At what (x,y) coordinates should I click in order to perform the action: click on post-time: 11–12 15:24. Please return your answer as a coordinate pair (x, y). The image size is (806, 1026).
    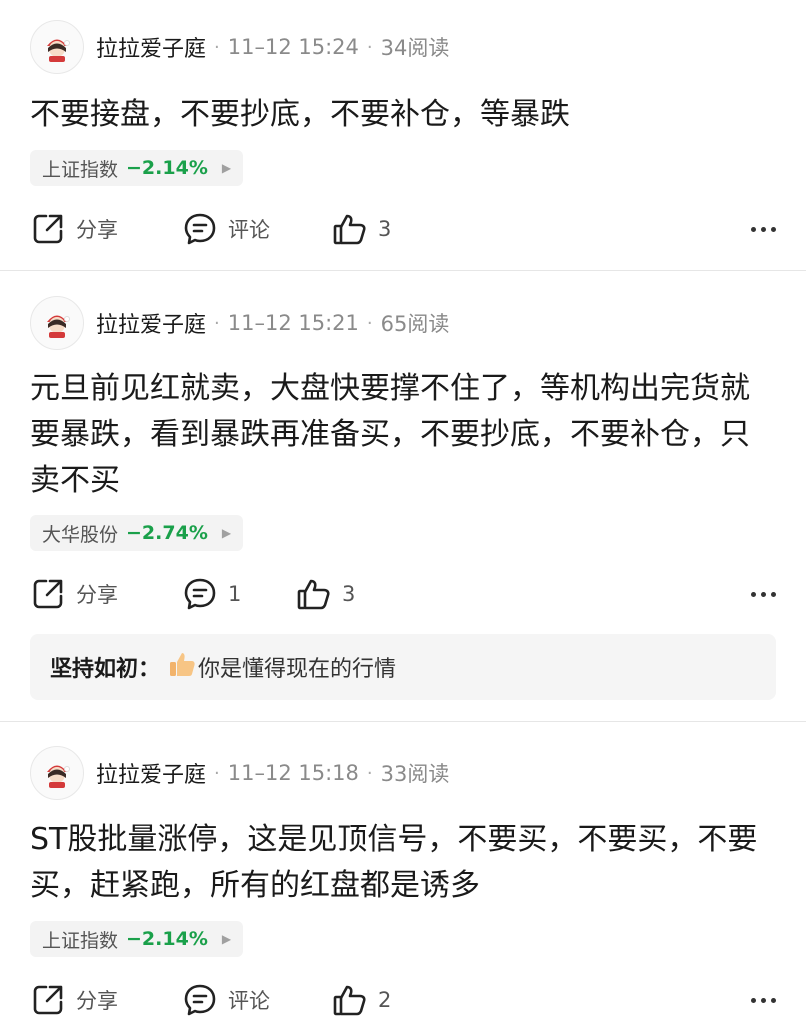
    Looking at the image, I should click on (293, 47).